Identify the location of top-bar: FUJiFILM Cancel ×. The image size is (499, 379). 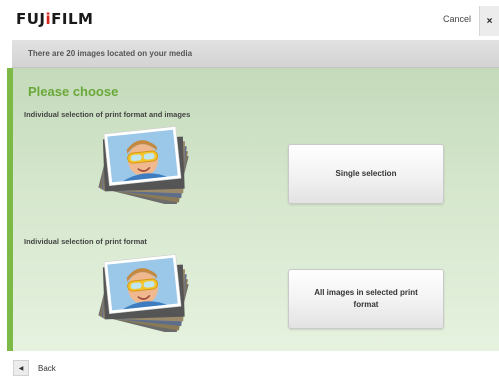
(249, 20).